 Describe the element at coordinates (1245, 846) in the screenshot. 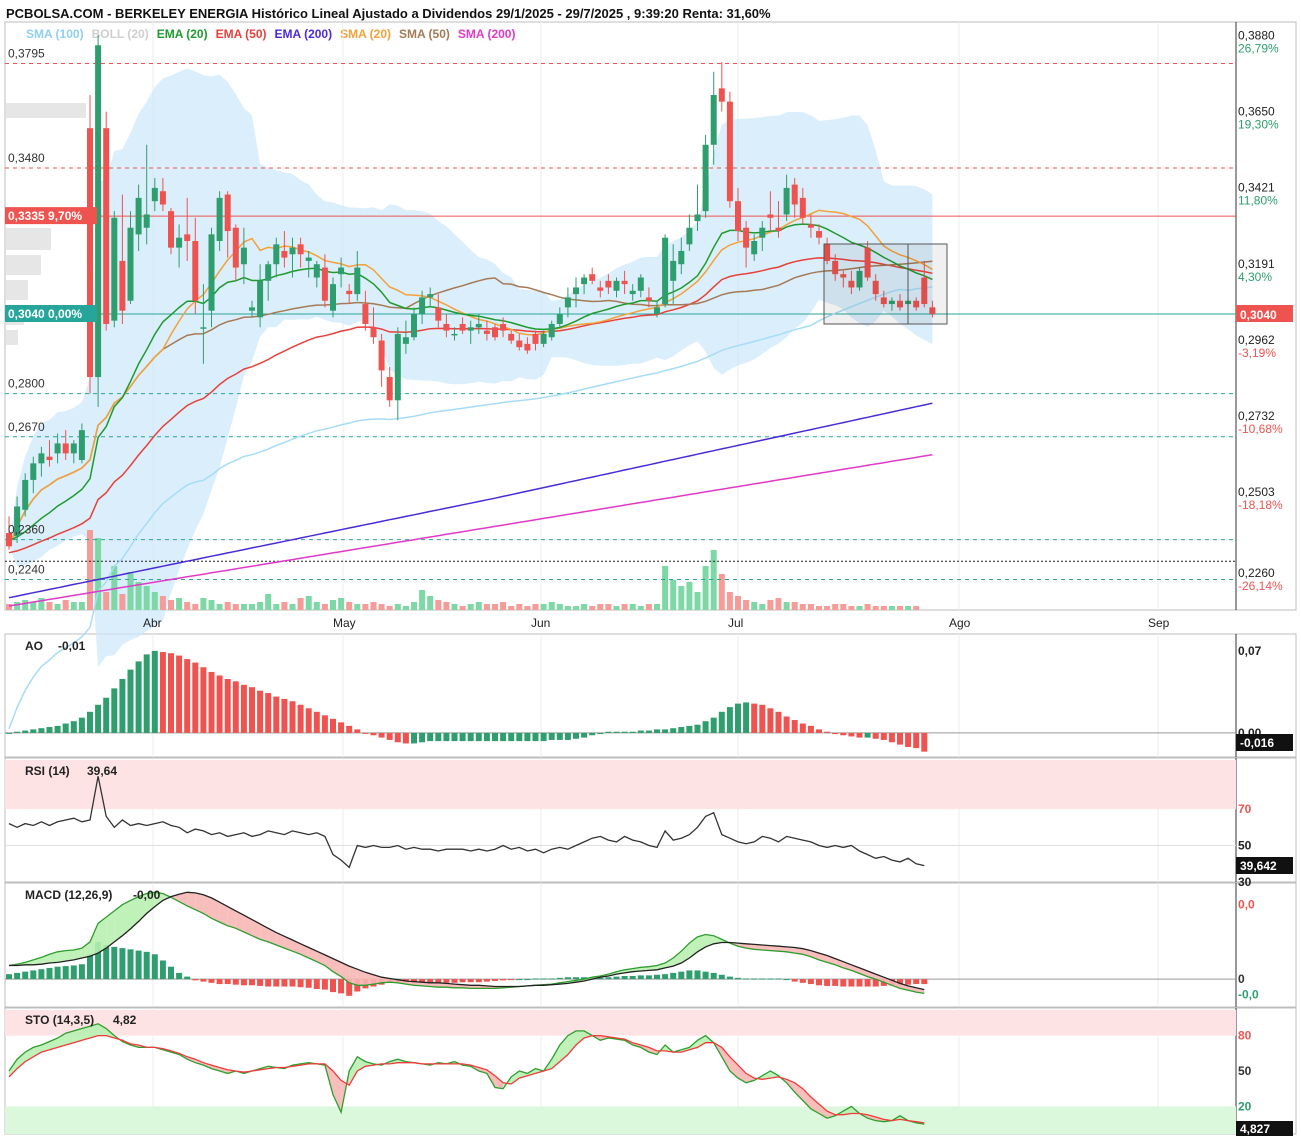

I see `rsi-tick-label: 50` at that location.